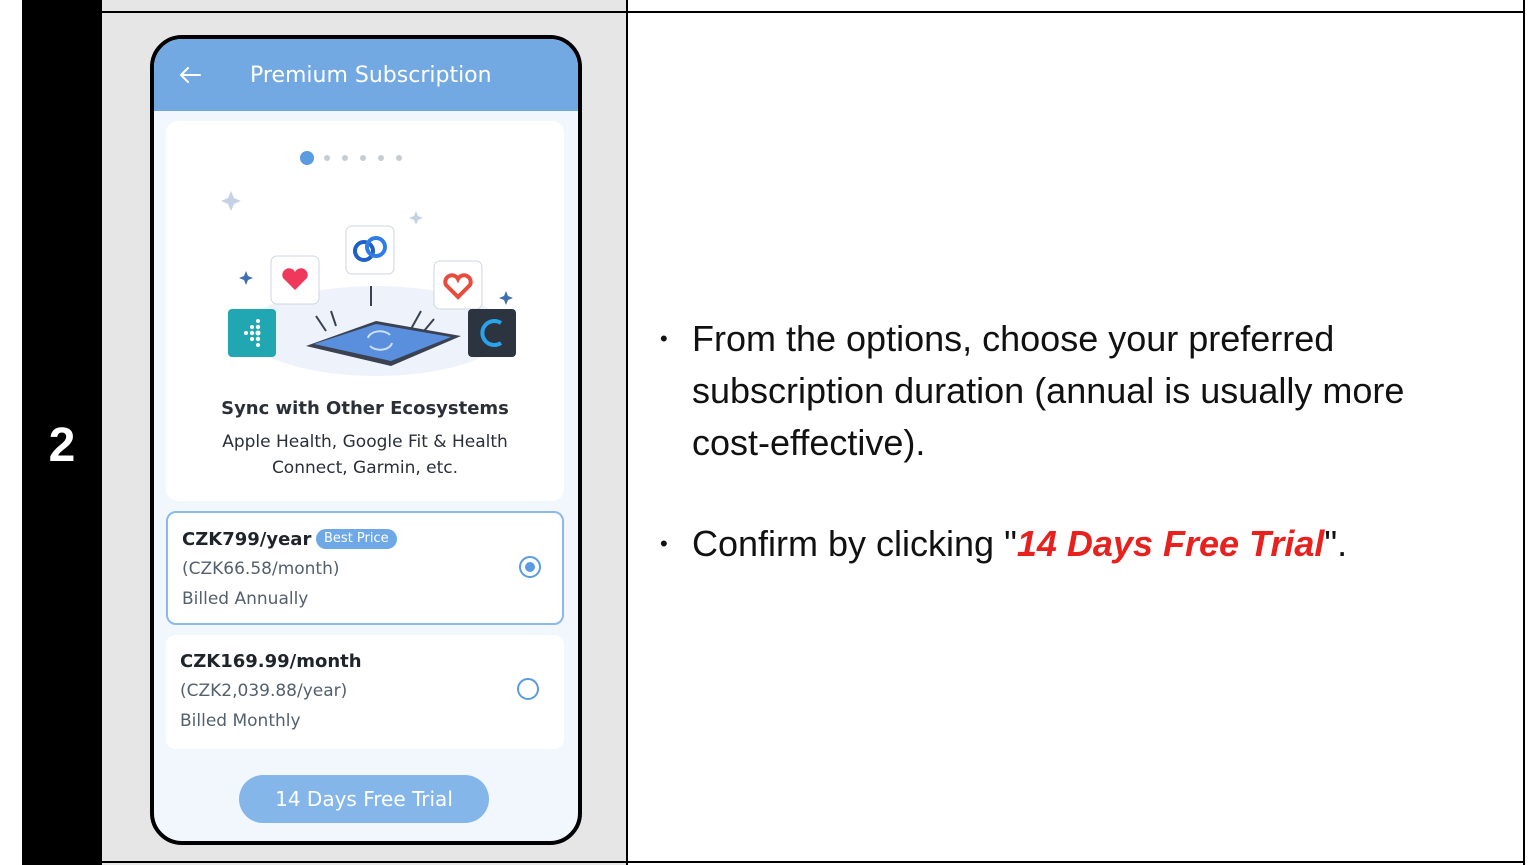  Describe the element at coordinates (247, 539) in the screenshot. I see `plan-price: CZK799/year` at that location.